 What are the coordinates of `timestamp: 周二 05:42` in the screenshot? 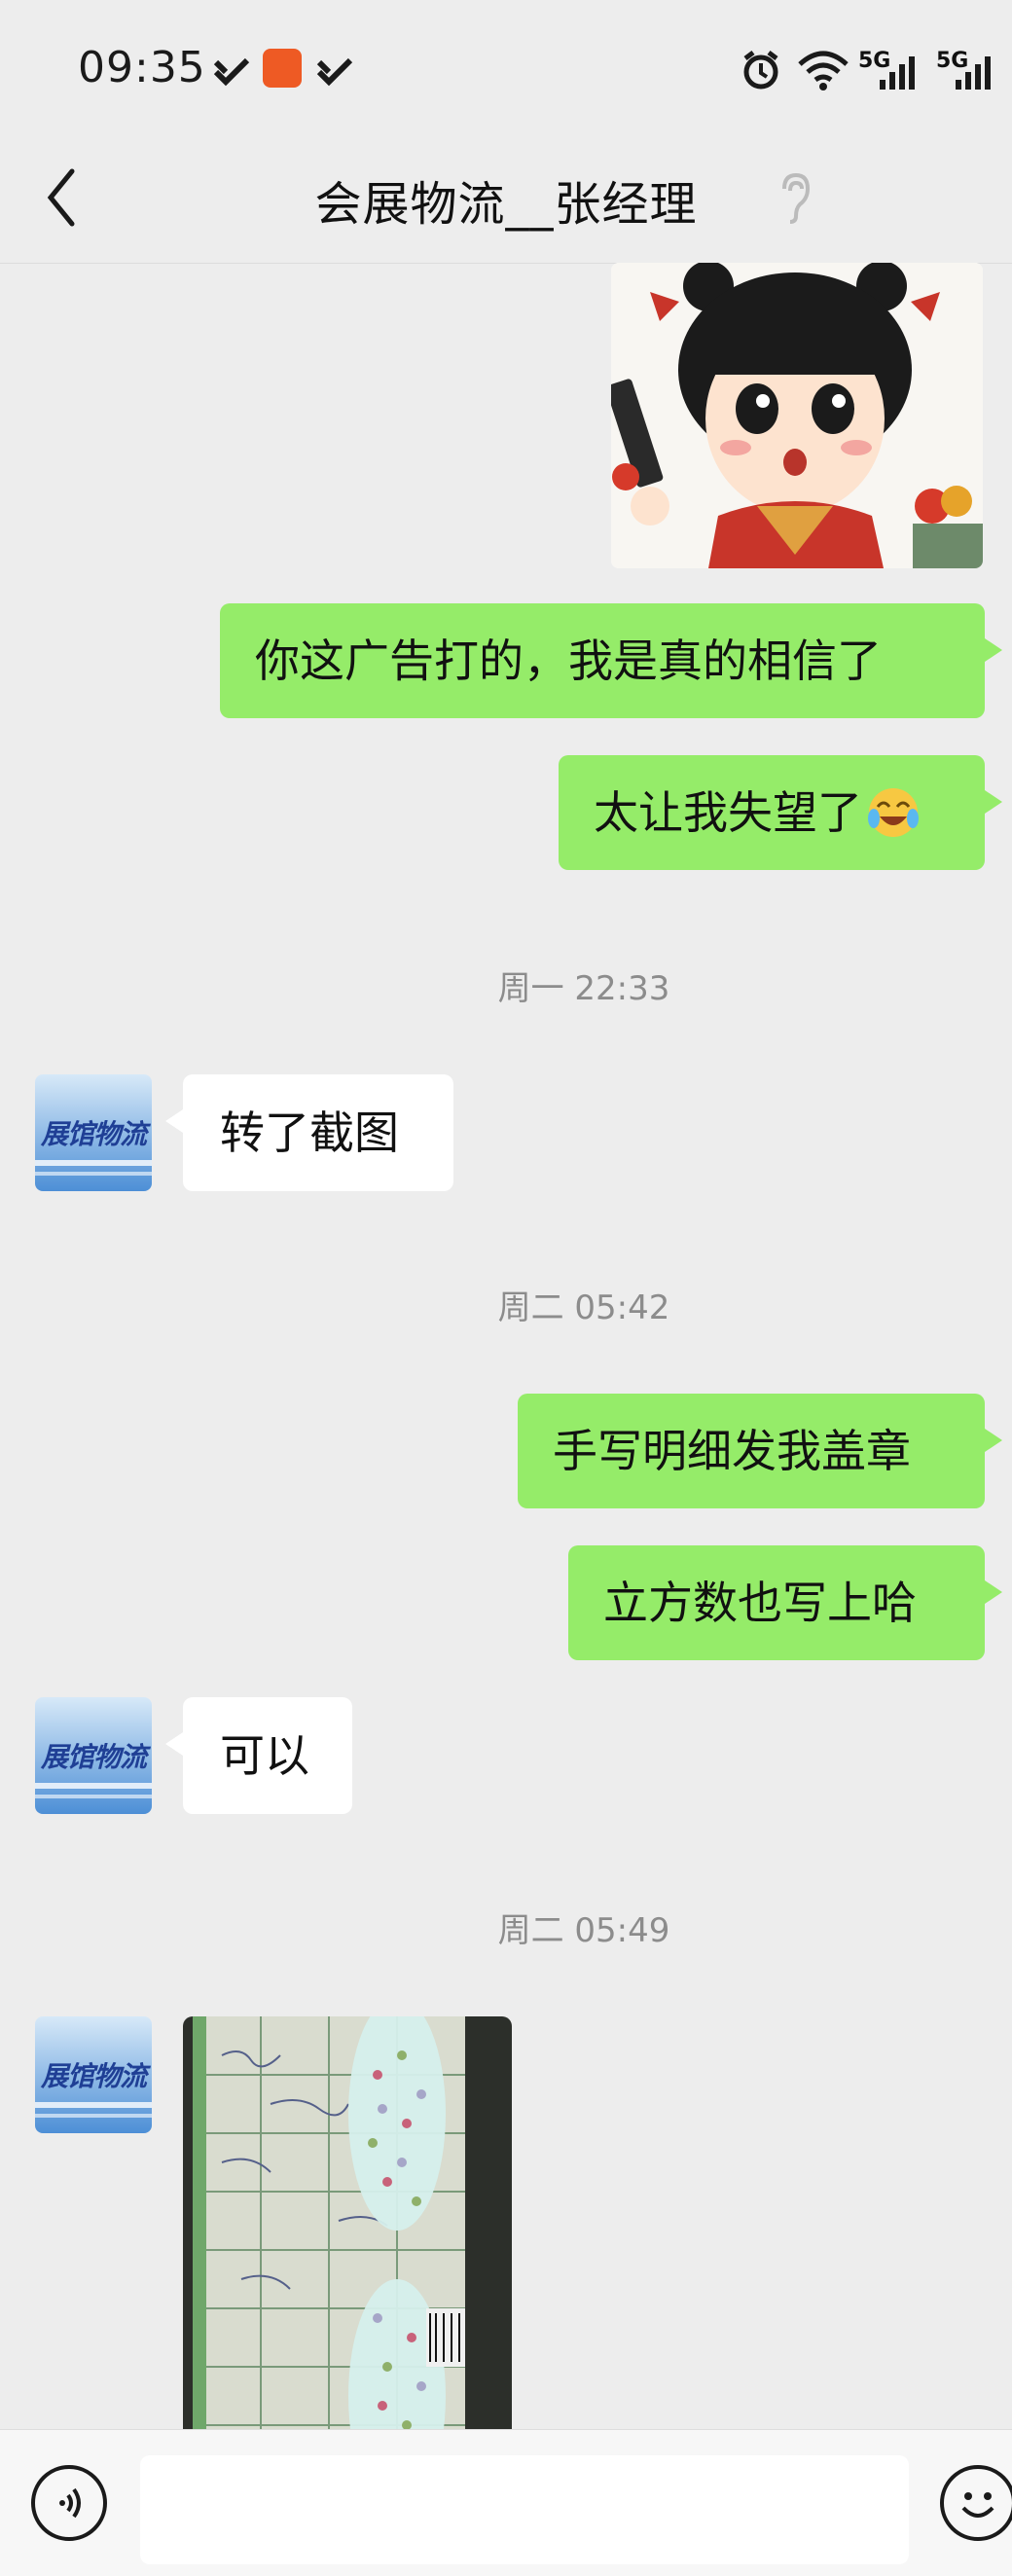 It's located at (583, 1307).